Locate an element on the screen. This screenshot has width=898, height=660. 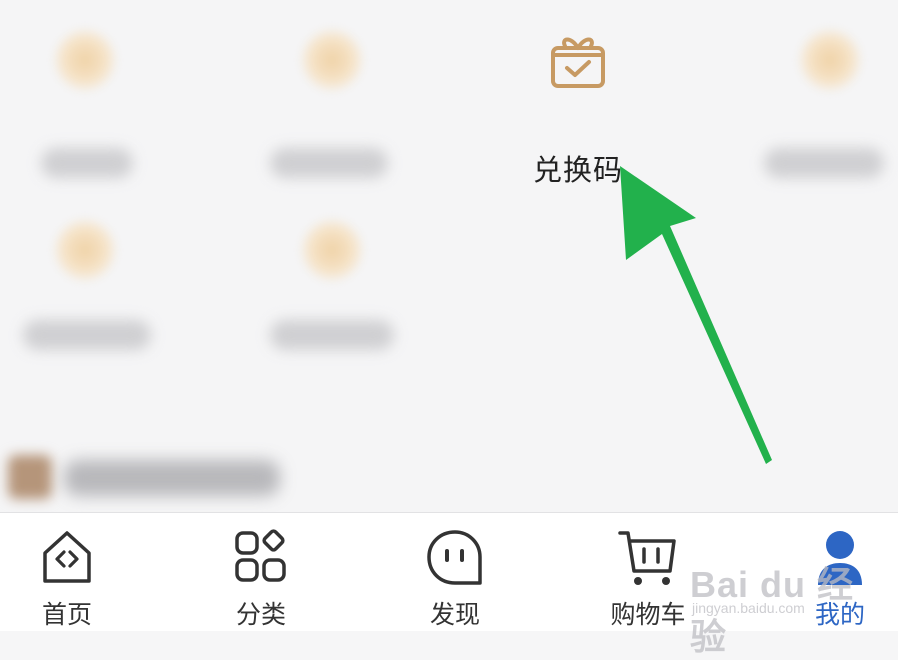
tab-discover: 发现 is located at coordinates (455, 572).